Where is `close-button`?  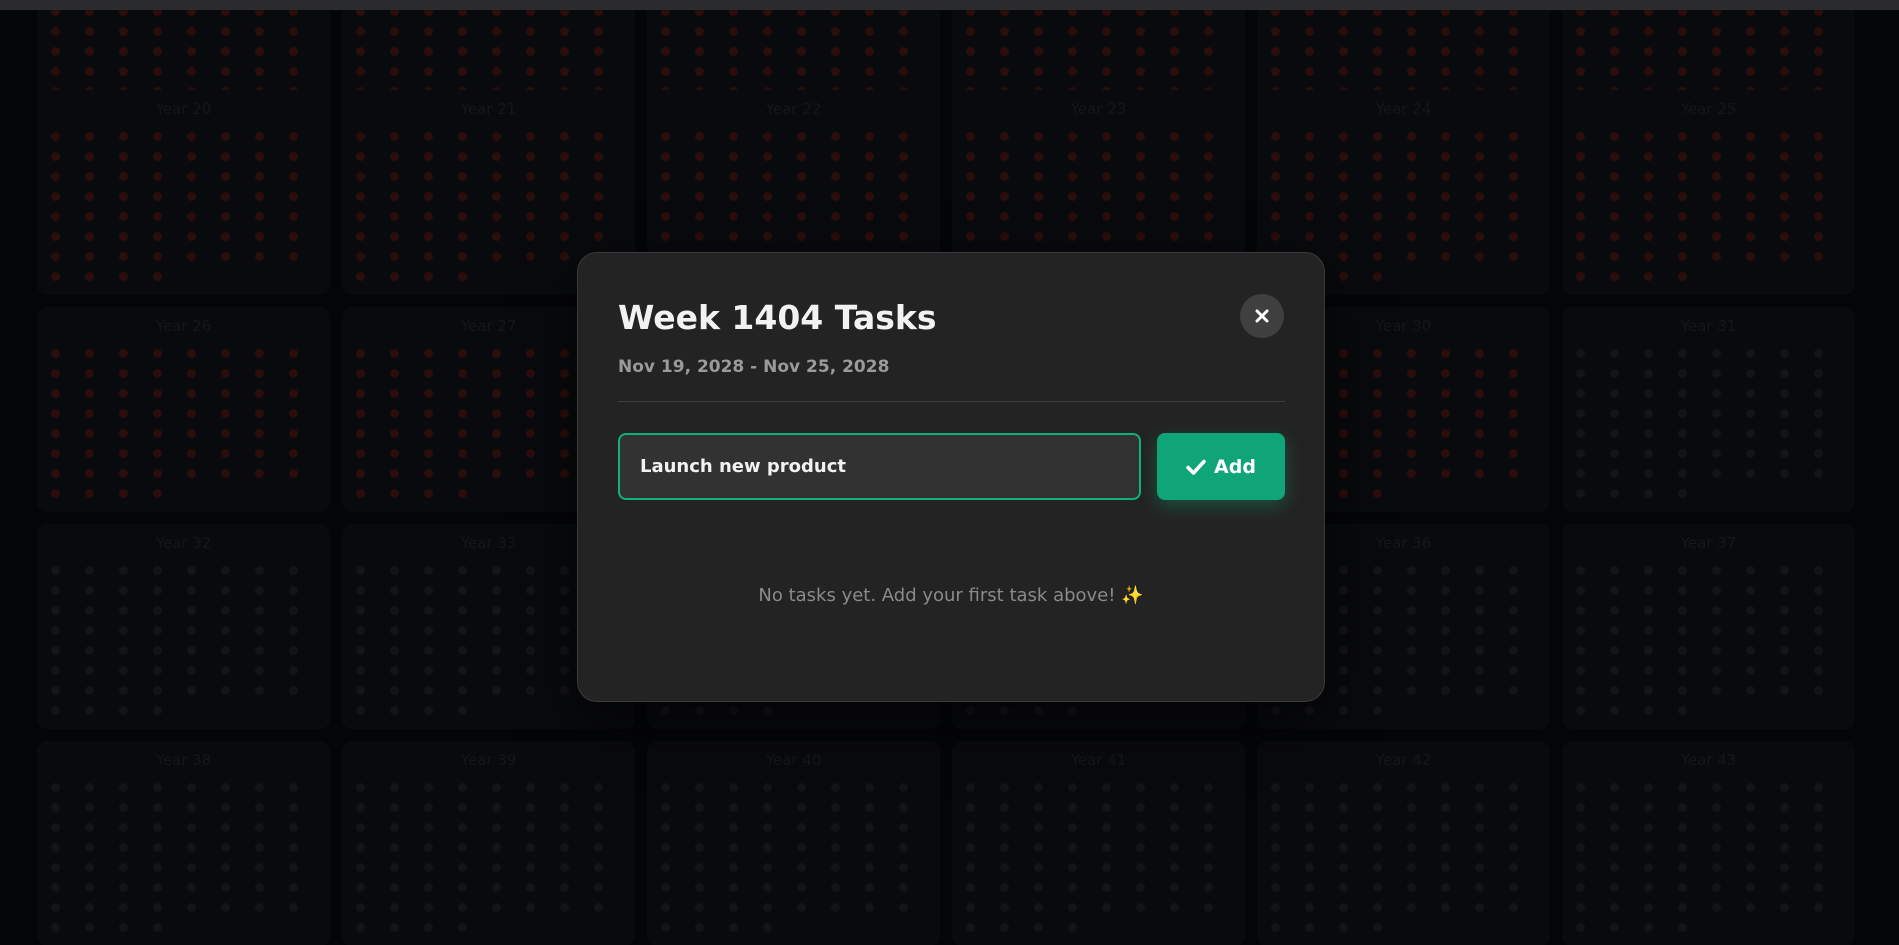 close-button is located at coordinates (1262, 316).